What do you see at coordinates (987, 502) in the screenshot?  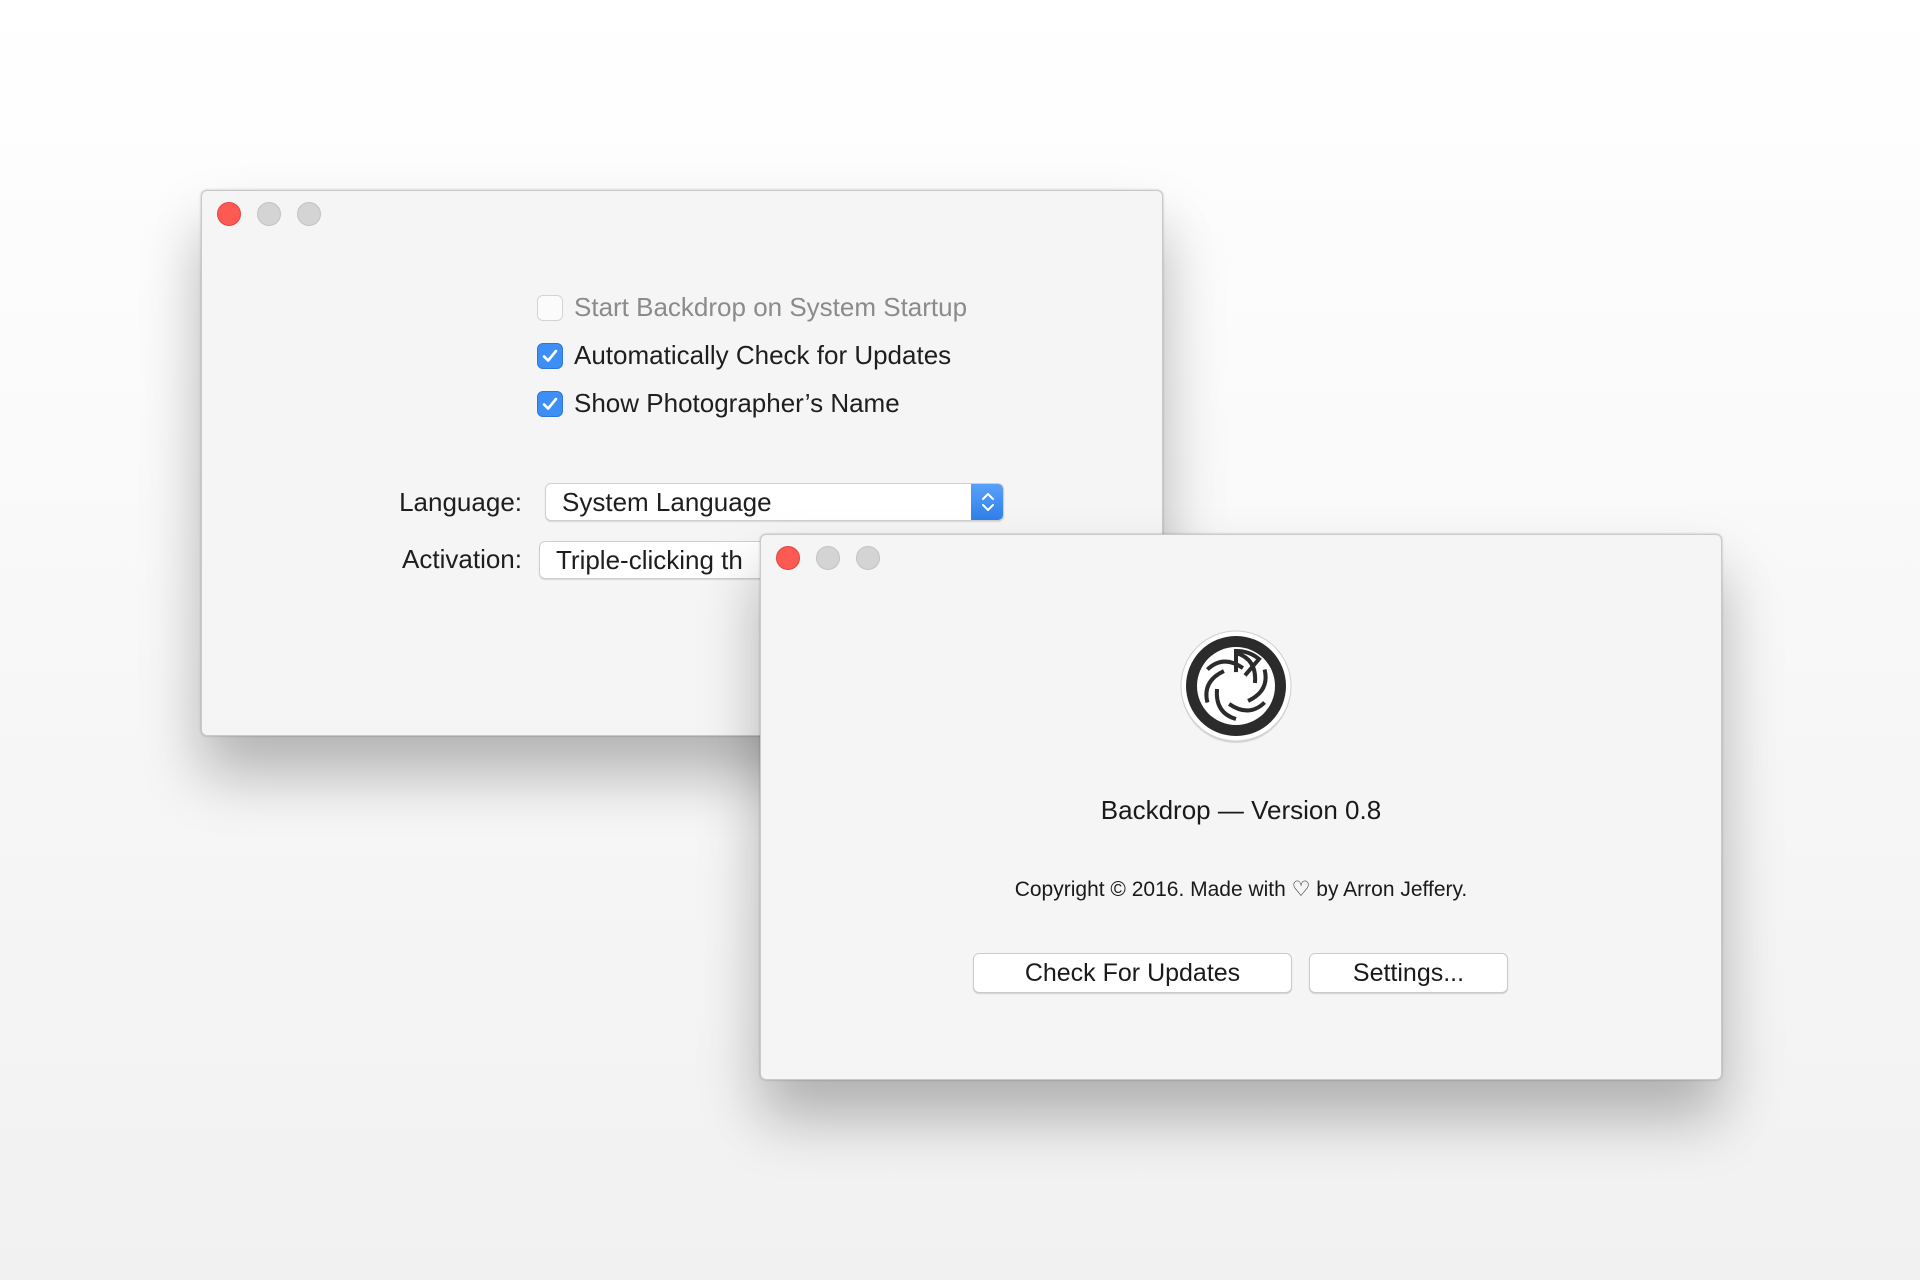 I see `updown-arrows-icon` at bounding box center [987, 502].